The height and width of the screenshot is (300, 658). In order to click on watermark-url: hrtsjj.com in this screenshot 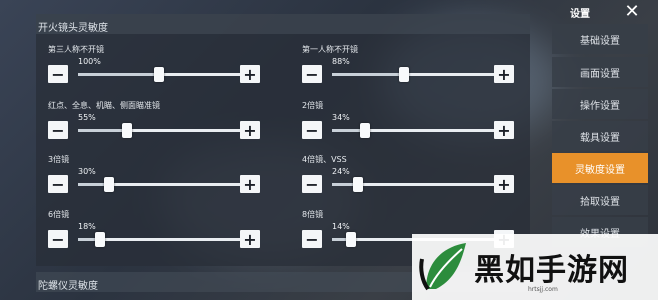, I will do `click(543, 289)`.